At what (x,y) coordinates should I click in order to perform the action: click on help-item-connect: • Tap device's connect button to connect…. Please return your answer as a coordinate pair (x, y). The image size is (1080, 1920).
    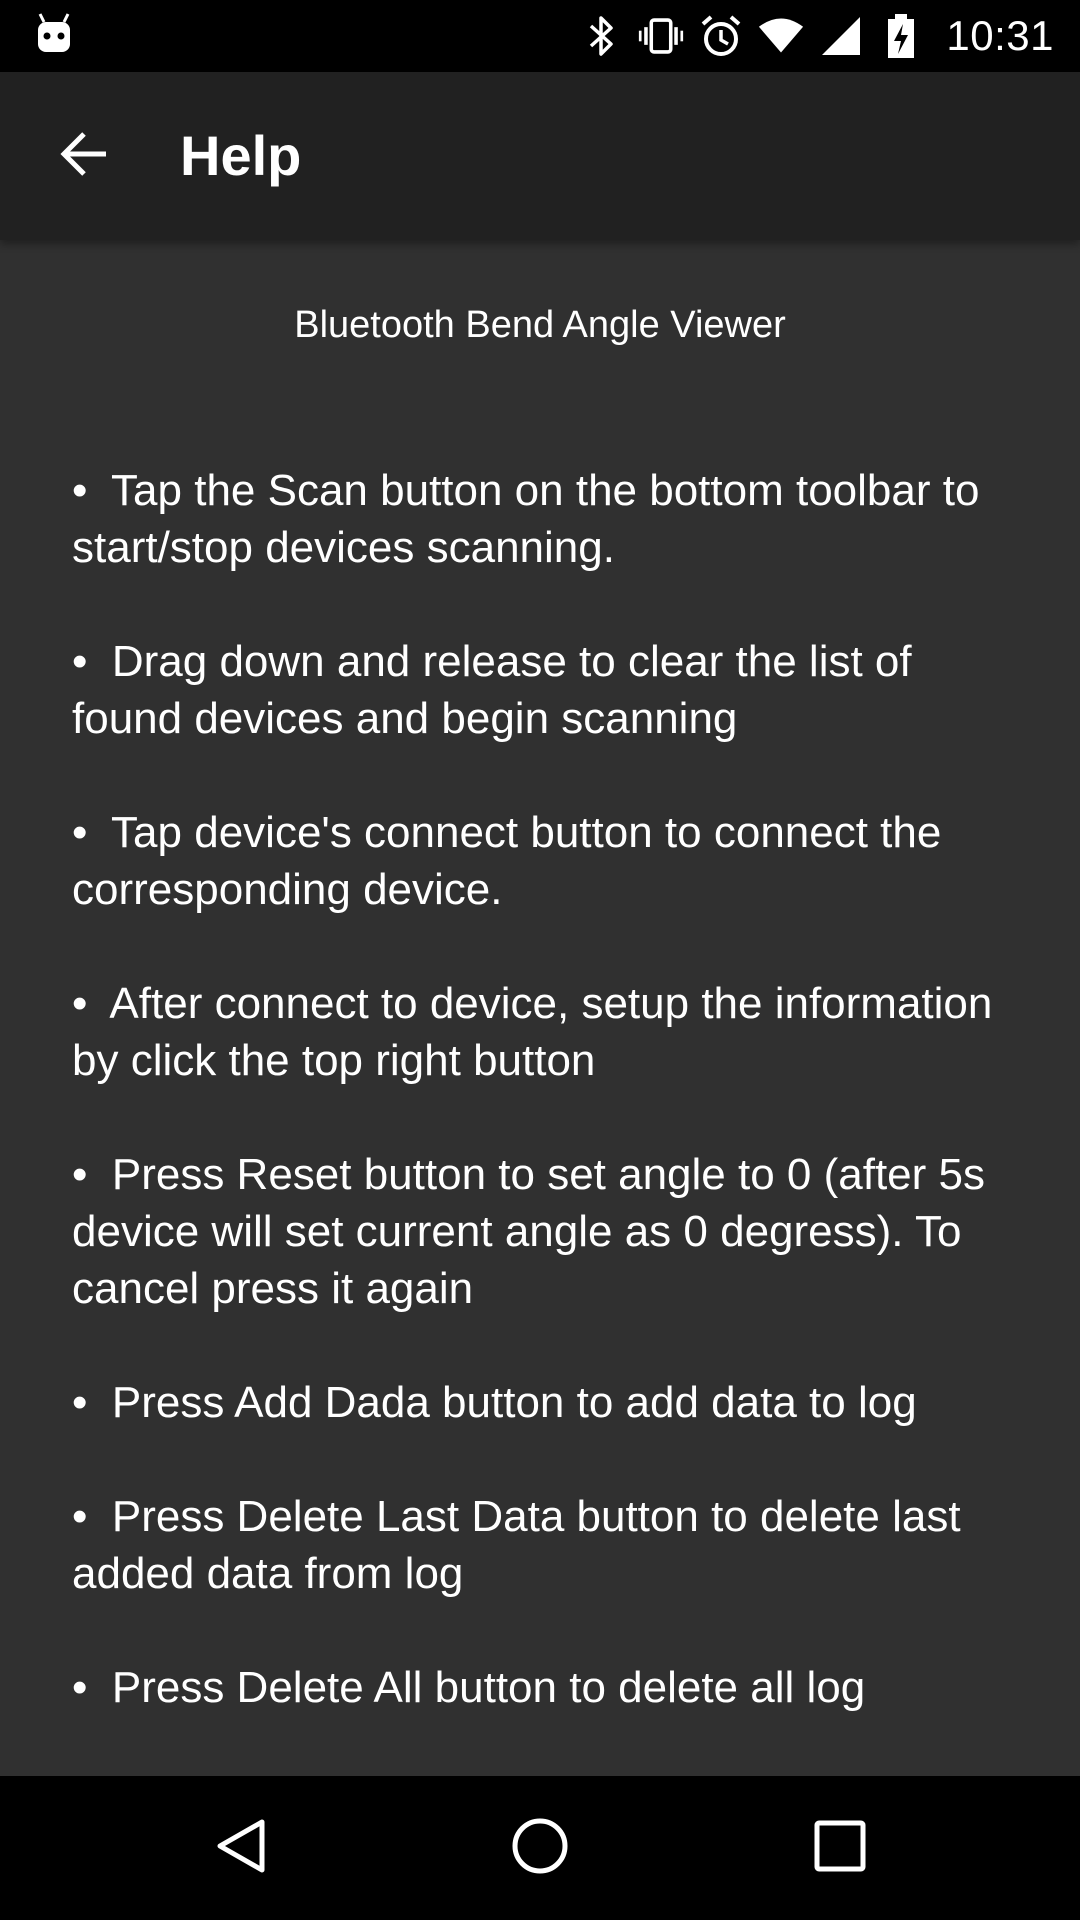
    Looking at the image, I should click on (513, 861).